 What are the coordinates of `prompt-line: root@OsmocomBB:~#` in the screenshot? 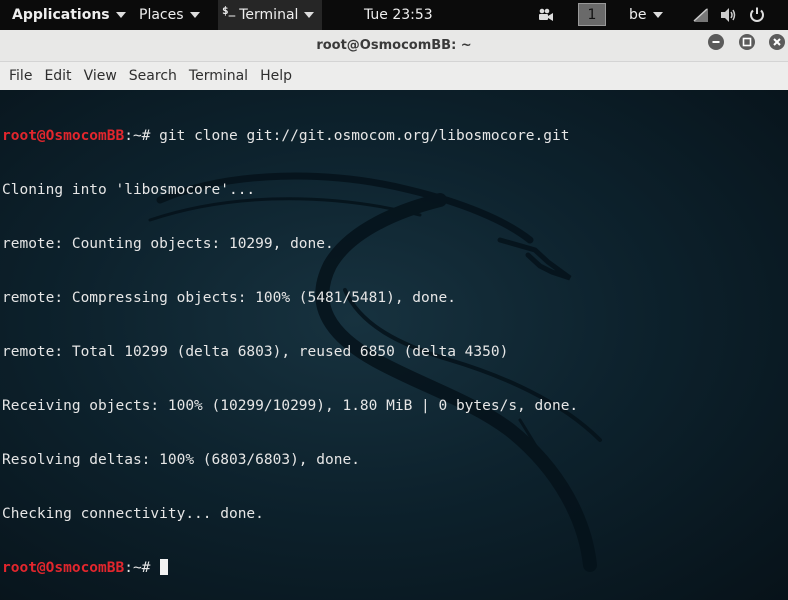 It's located at (290, 568).